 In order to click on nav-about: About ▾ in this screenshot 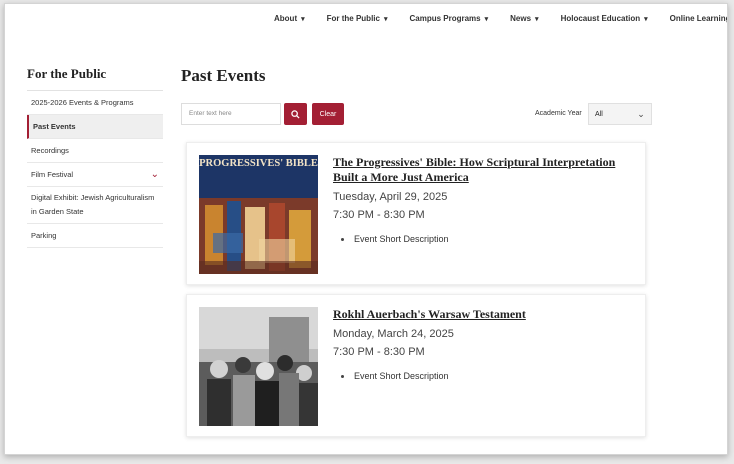, I will do `click(289, 18)`.